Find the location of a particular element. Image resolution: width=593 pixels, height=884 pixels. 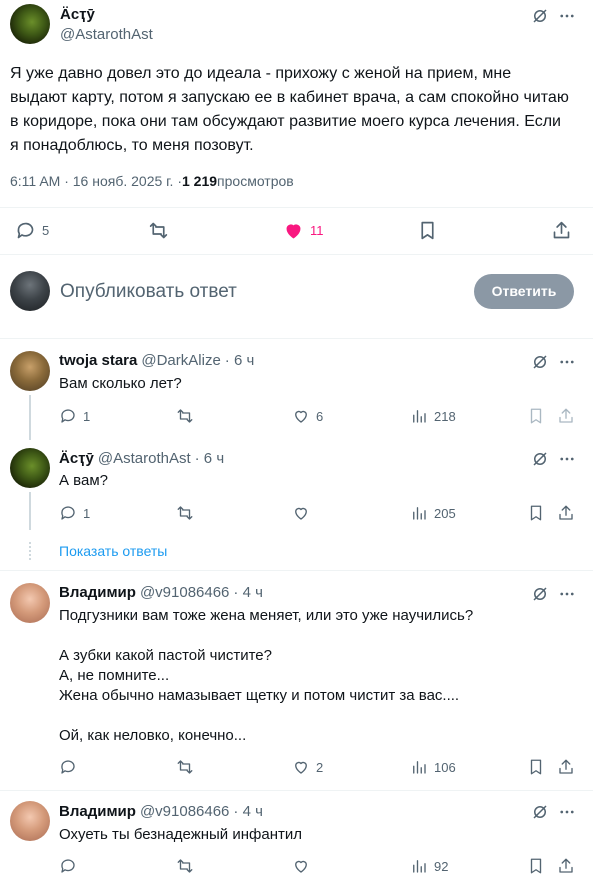

views-button: 106 is located at coordinates (433, 767).